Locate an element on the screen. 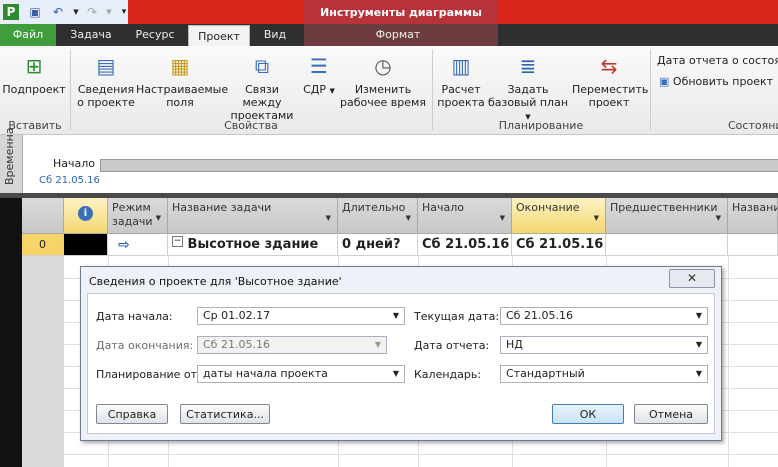 The height and width of the screenshot is (467, 778). collapse-icon: − is located at coordinates (177, 241).